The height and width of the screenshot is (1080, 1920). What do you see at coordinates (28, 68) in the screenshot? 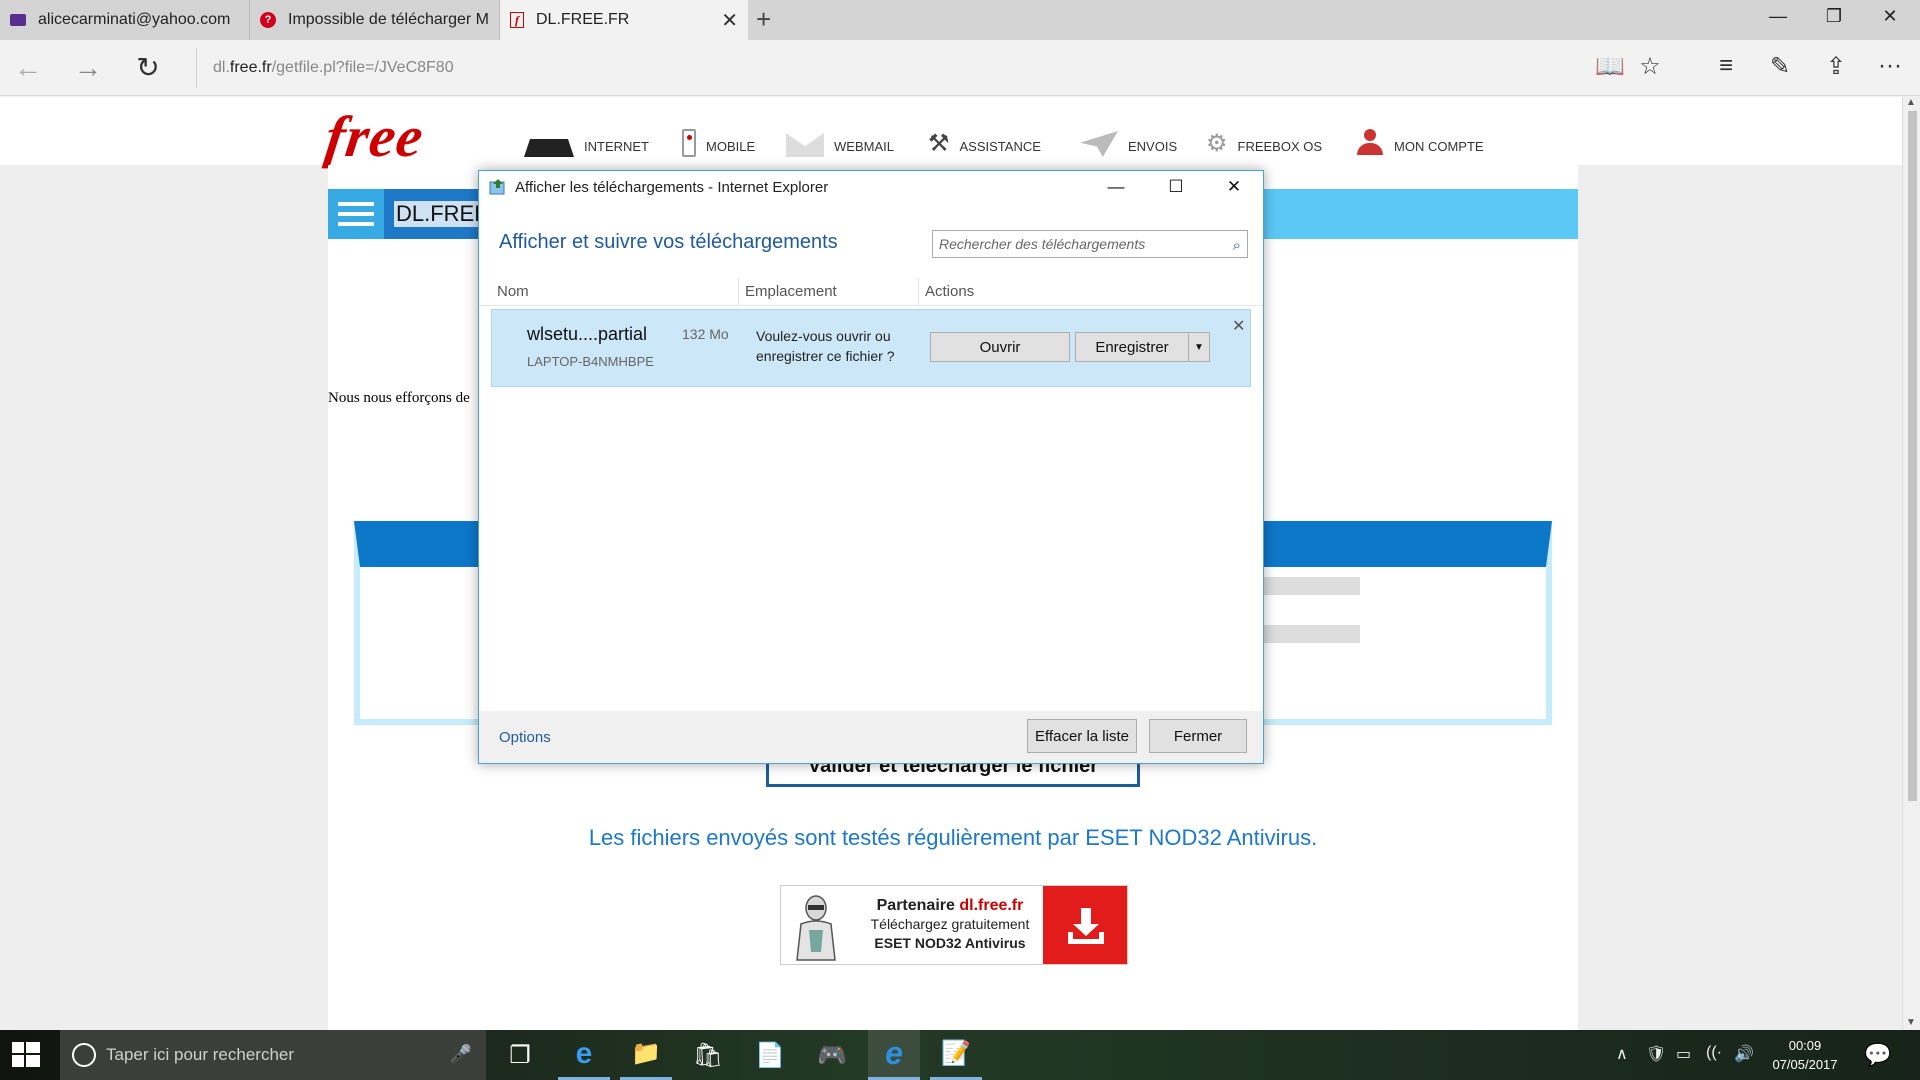
I see `back-button: ←` at bounding box center [28, 68].